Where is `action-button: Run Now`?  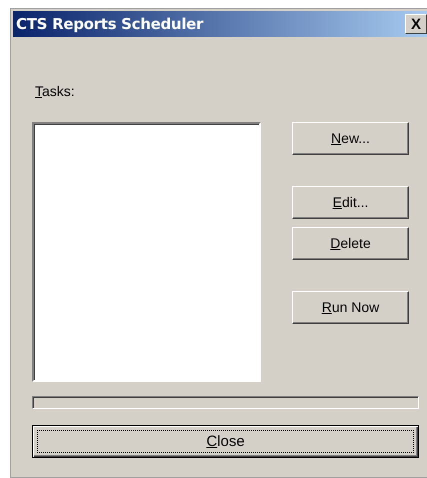 action-button: Run Now is located at coordinates (350, 307).